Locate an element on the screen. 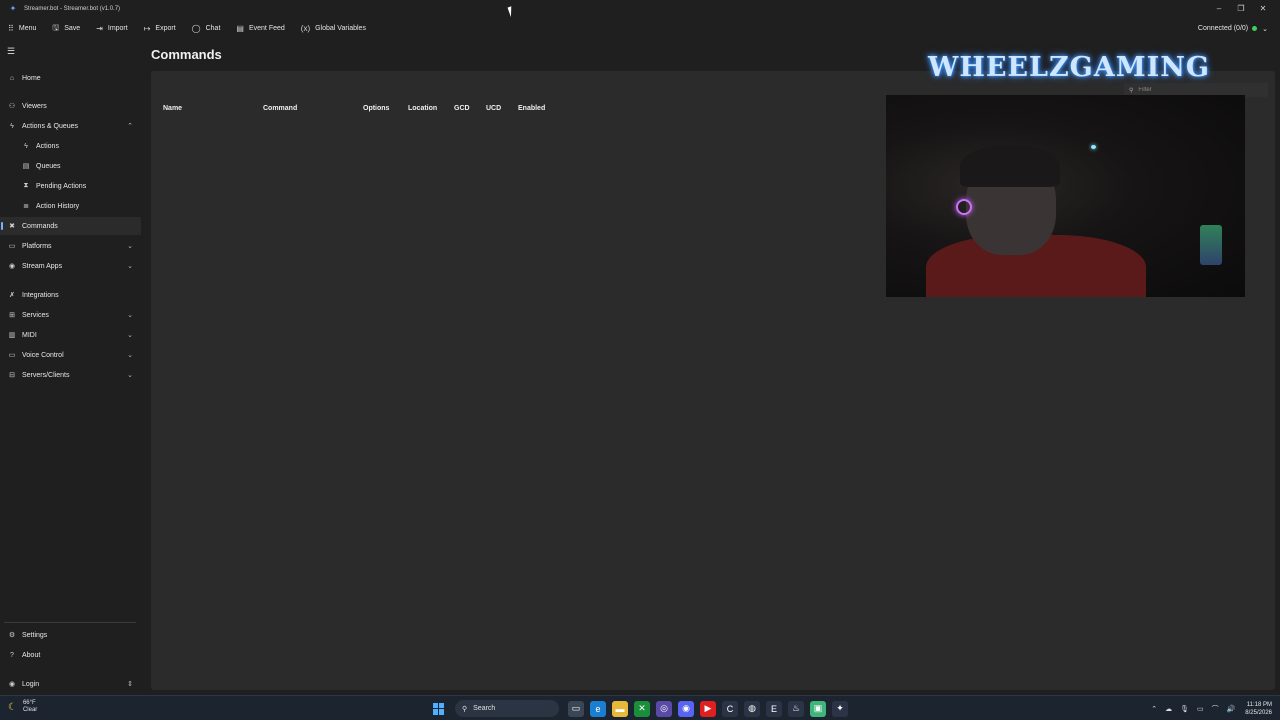 This screenshot has width=1280, height=720. webcam-person-cap is located at coordinates (1010, 166).